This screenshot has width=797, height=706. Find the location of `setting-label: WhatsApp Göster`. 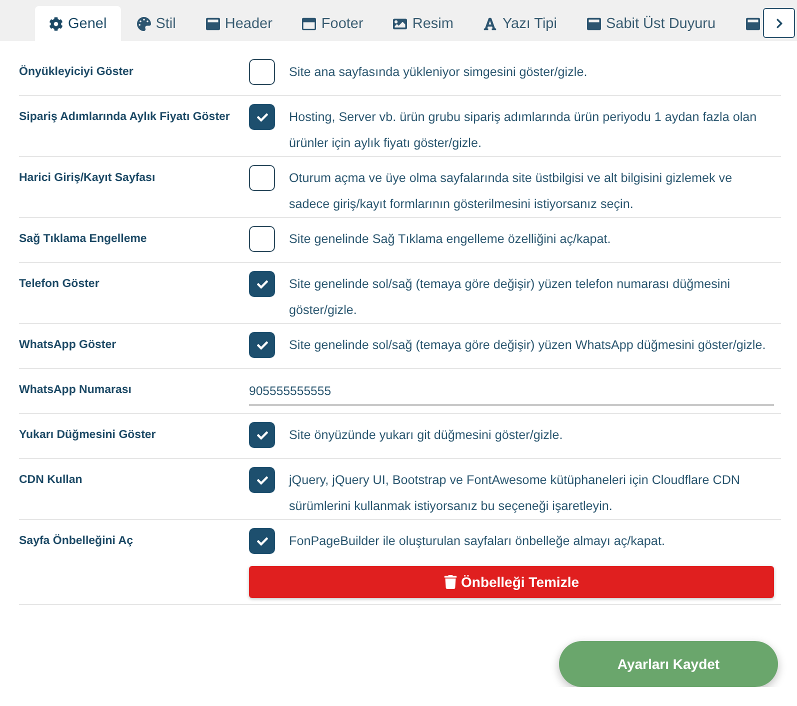

setting-label: WhatsApp Göster is located at coordinates (68, 345).